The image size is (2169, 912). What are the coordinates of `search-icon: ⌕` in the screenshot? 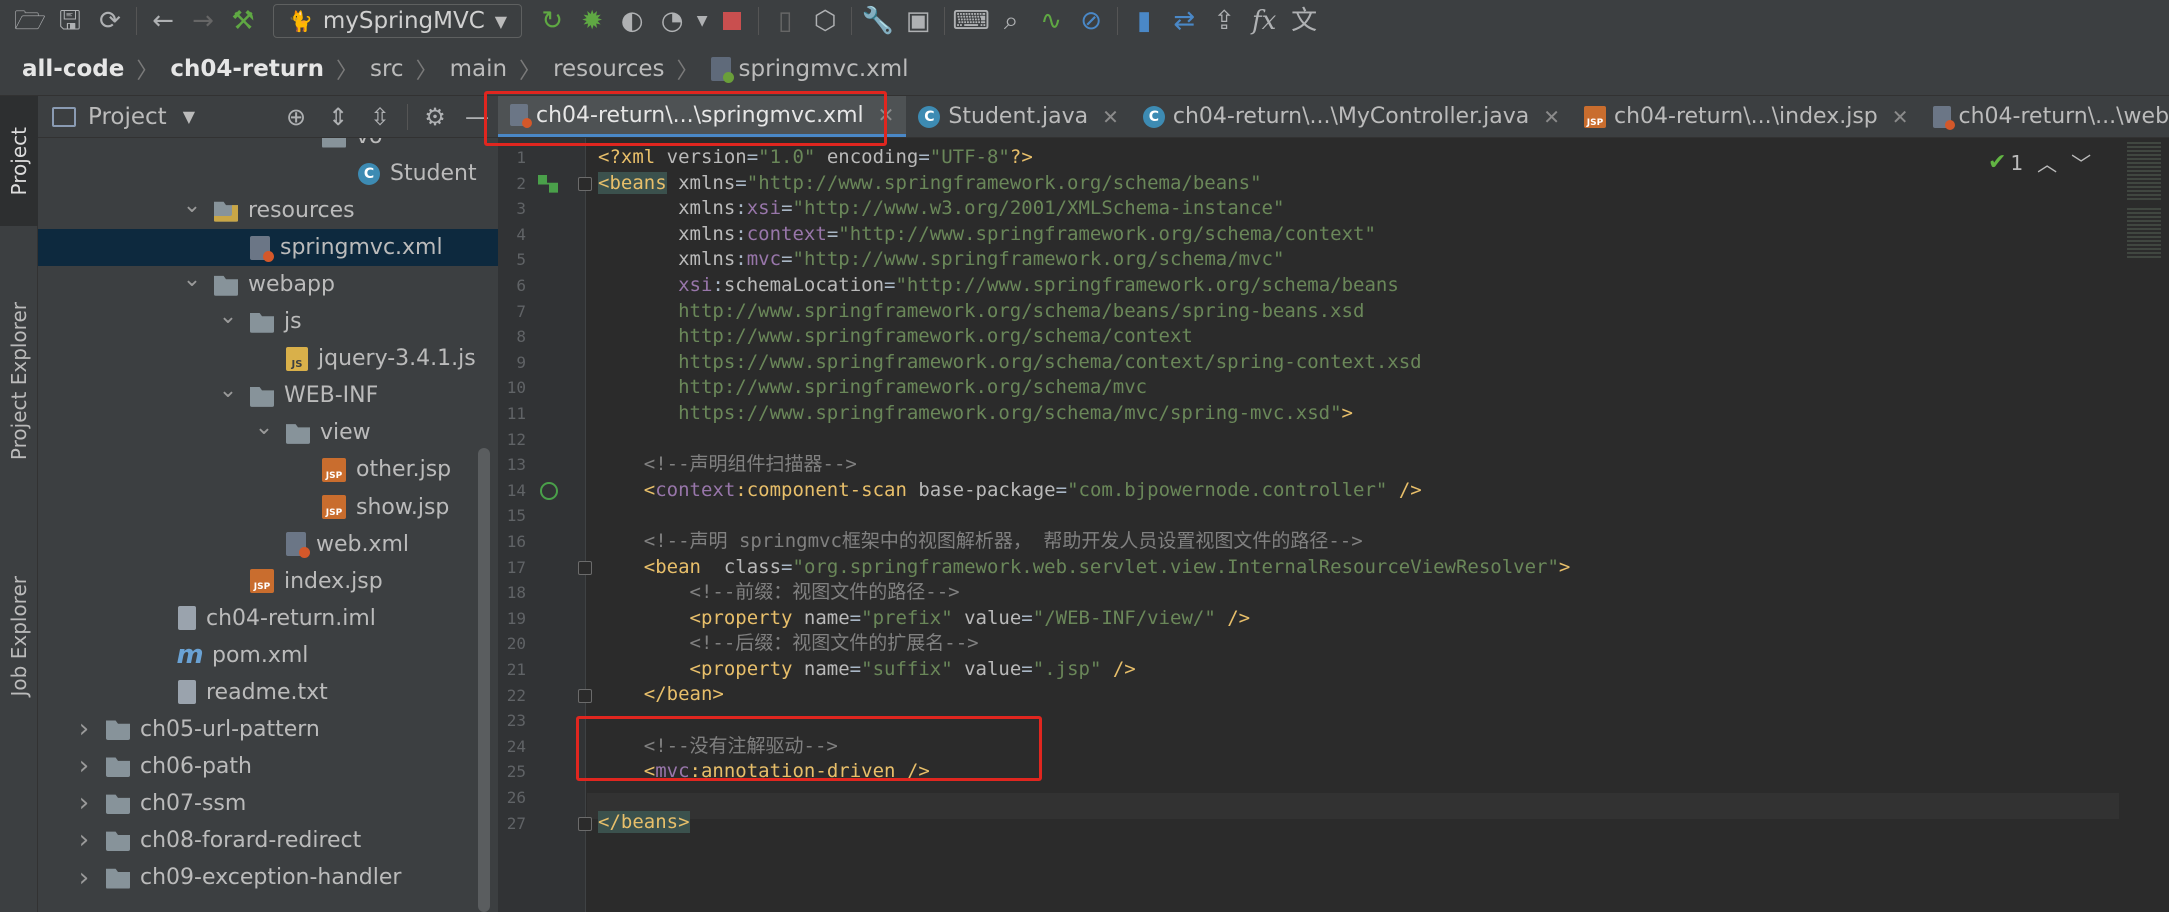 It's located at (1011, 21).